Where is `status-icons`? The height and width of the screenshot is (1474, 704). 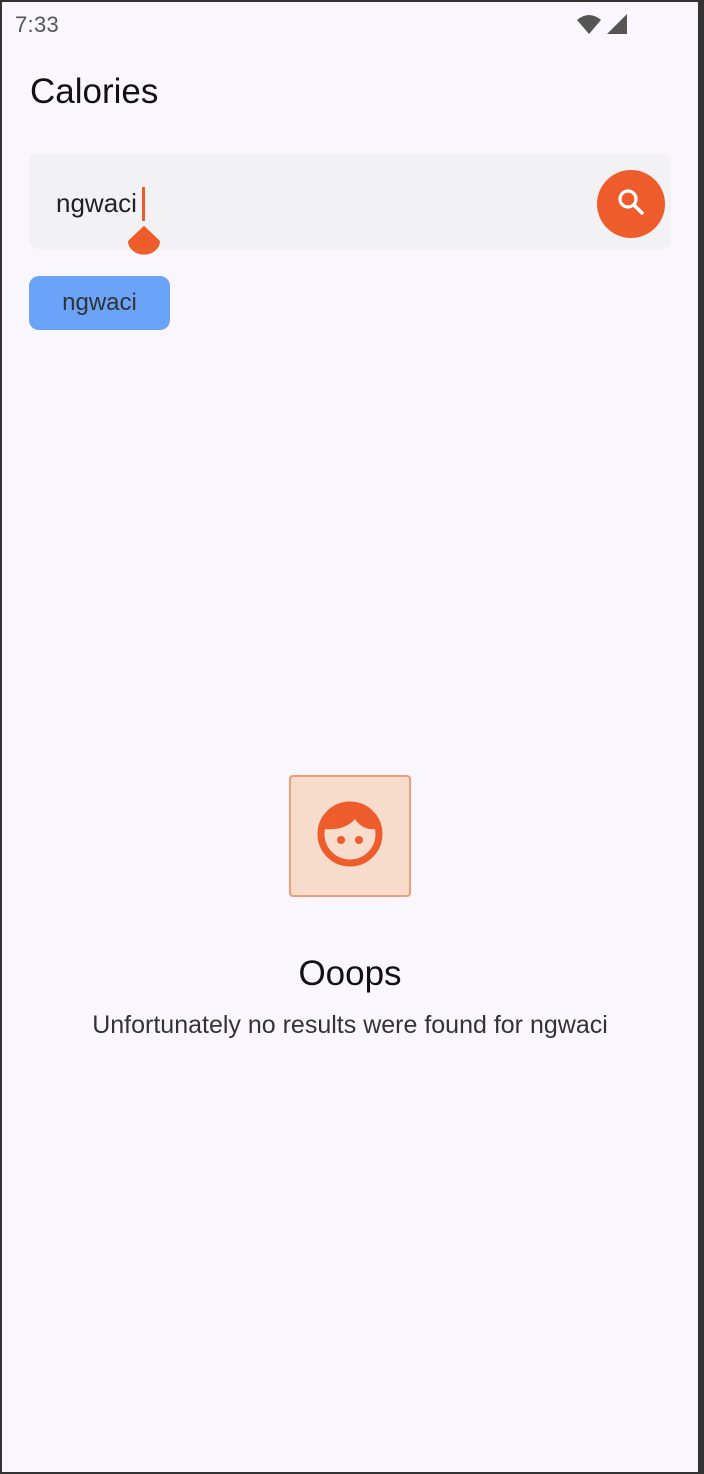 status-icons is located at coordinates (602, 26).